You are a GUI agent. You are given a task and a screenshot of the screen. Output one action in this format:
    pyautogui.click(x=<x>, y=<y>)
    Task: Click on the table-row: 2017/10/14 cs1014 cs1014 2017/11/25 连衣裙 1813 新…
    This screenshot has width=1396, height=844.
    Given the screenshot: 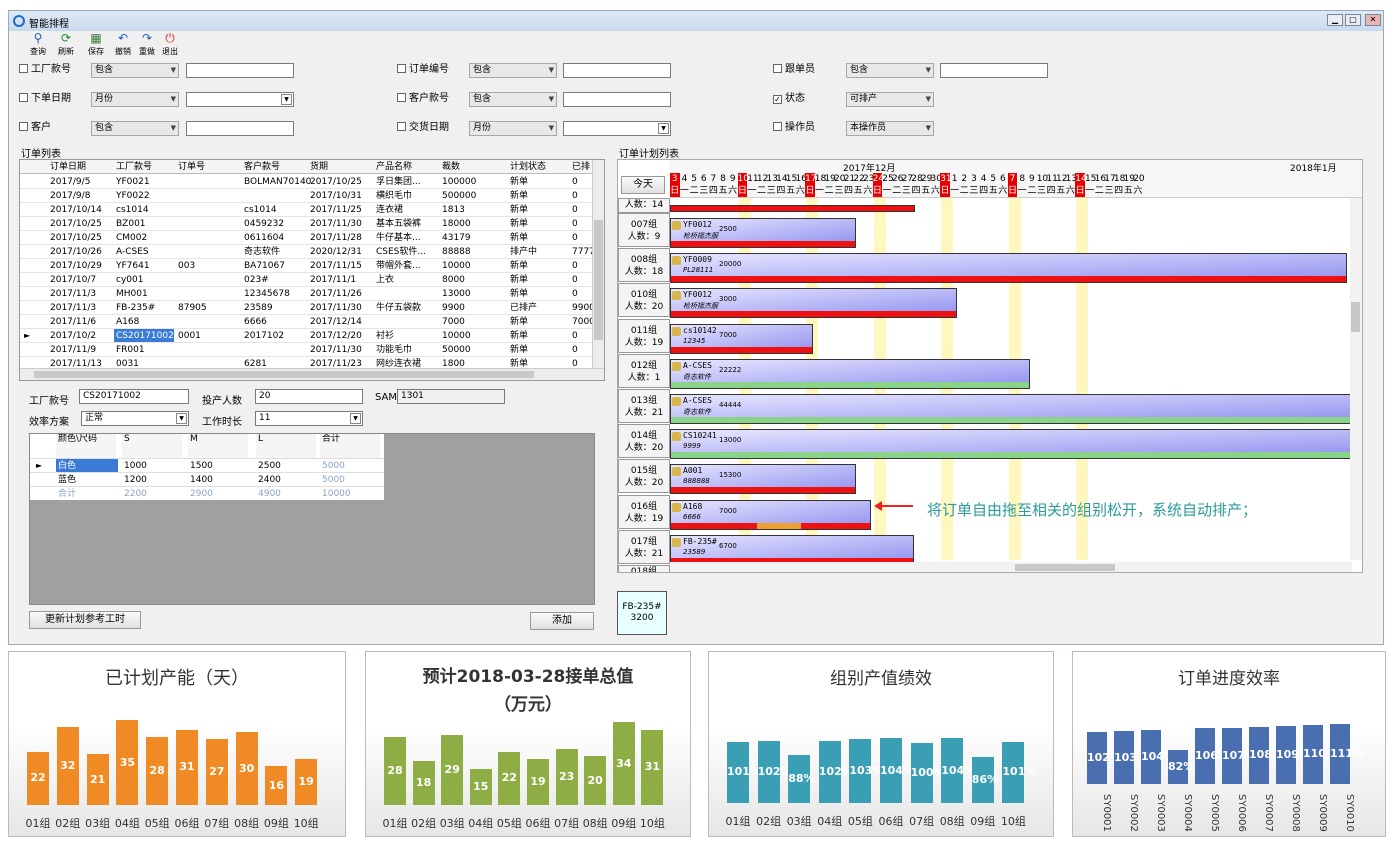 What is the action you would take?
    pyautogui.click(x=310, y=210)
    